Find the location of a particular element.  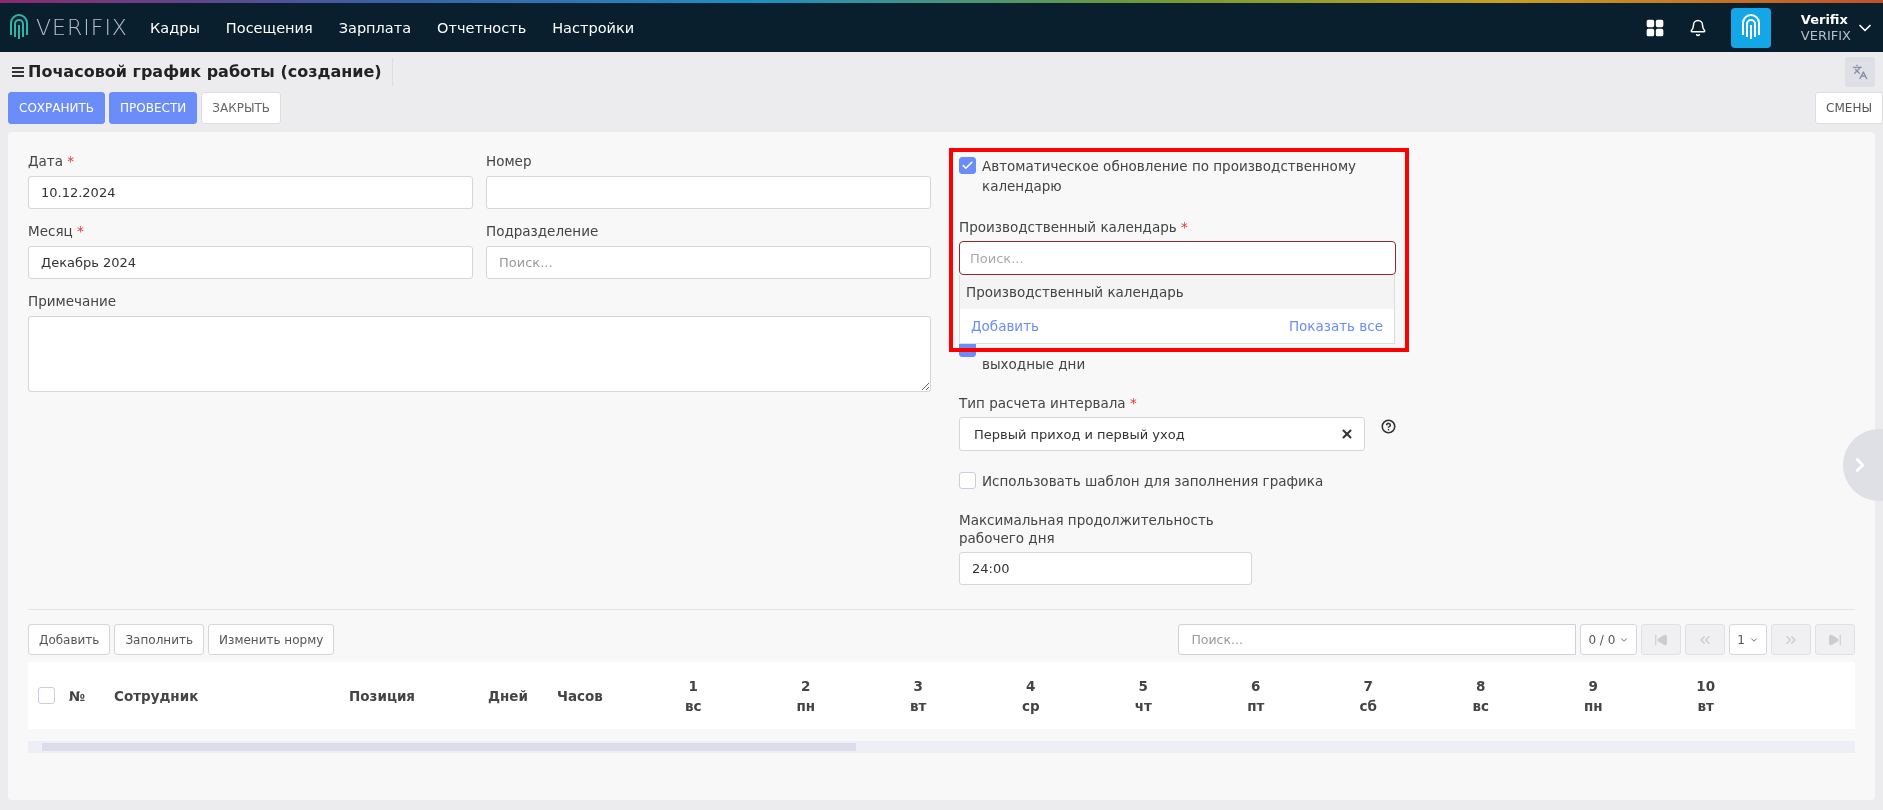

column-header: Позиция is located at coordinates (382, 695).